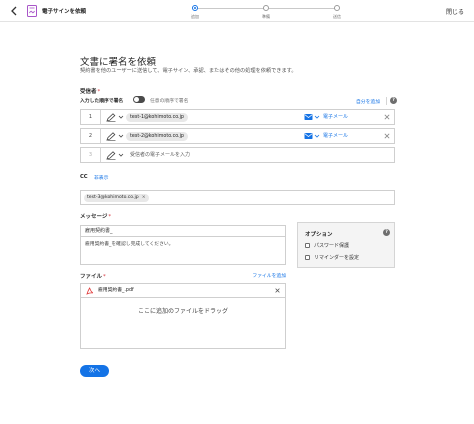 Image resolution: width=474 pixels, height=424 pixels. What do you see at coordinates (116, 290) in the screenshot?
I see `file-name: 雇用契約書_.pdf` at bounding box center [116, 290].